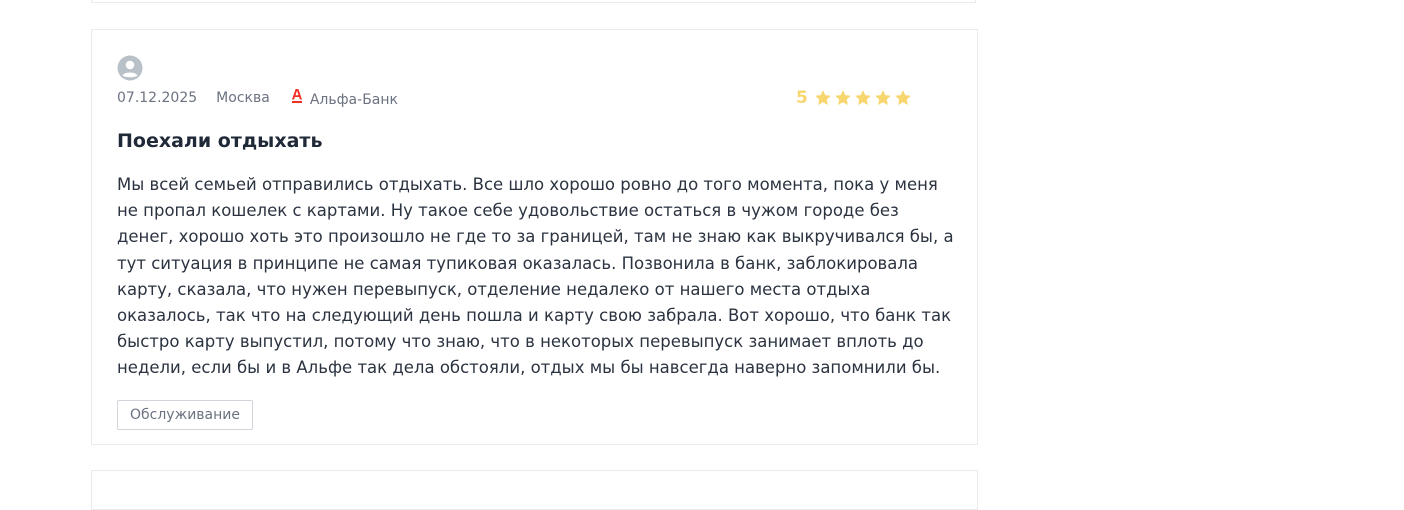 The image size is (1404, 510). I want to click on review-rating: 5, so click(855, 98).